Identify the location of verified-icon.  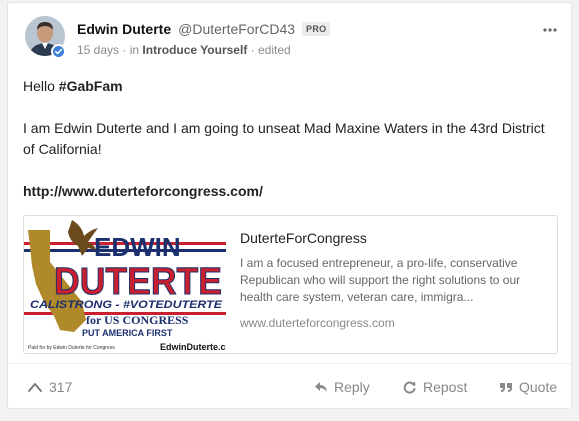
(58, 51).